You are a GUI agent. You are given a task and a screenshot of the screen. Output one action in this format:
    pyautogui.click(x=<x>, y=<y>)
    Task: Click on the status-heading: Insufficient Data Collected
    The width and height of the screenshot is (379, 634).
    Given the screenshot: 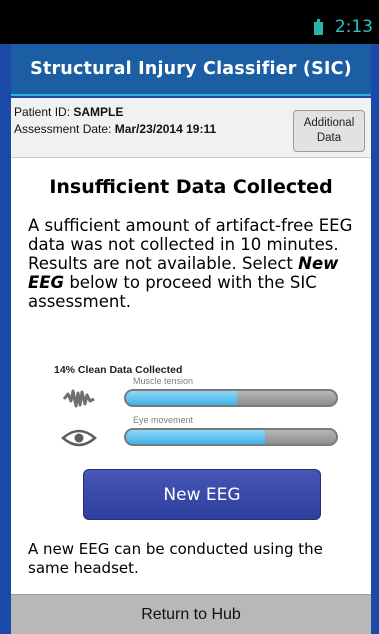 What is the action you would take?
    pyautogui.click(x=191, y=187)
    